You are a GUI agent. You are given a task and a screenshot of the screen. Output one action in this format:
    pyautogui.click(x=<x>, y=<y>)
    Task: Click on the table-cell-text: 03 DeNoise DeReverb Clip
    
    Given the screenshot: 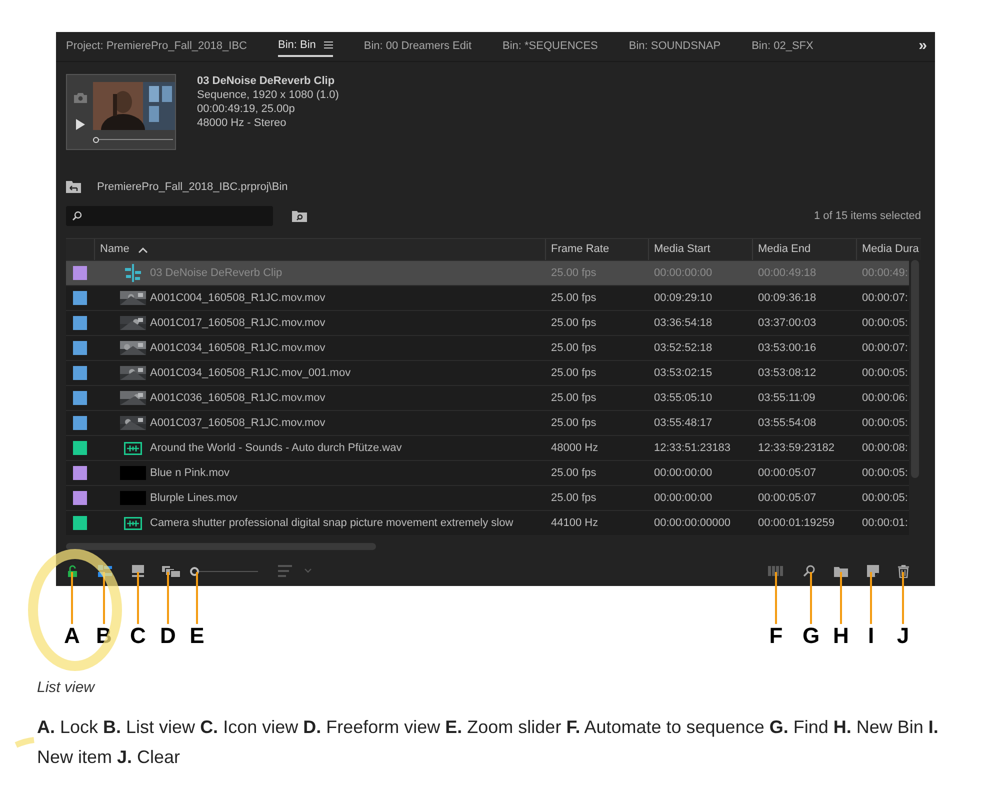 What is the action you would take?
    pyautogui.click(x=216, y=273)
    